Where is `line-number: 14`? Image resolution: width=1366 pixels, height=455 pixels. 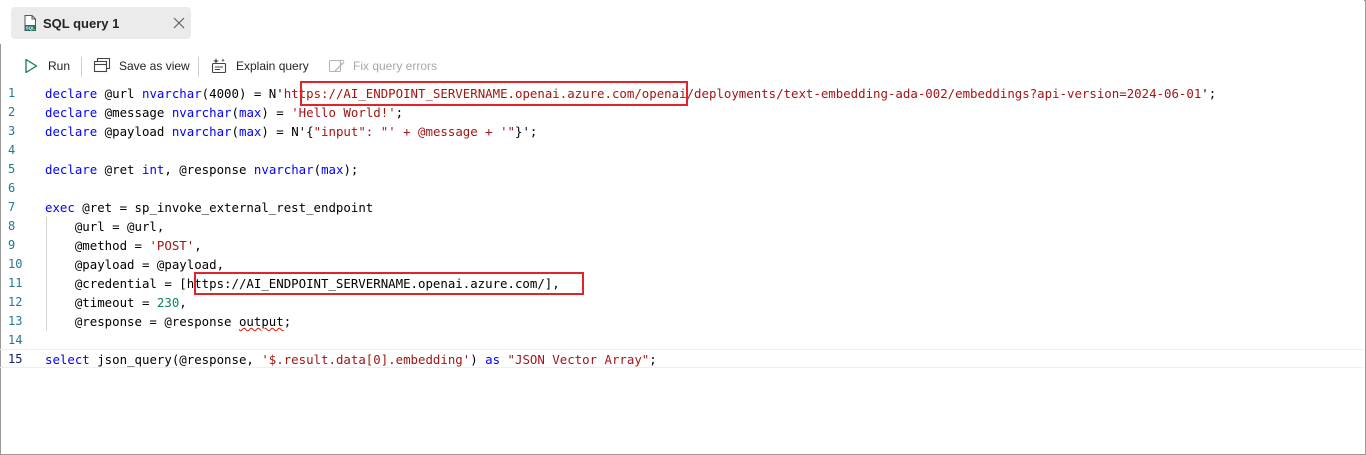
line-number: 14 is located at coordinates (15, 340).